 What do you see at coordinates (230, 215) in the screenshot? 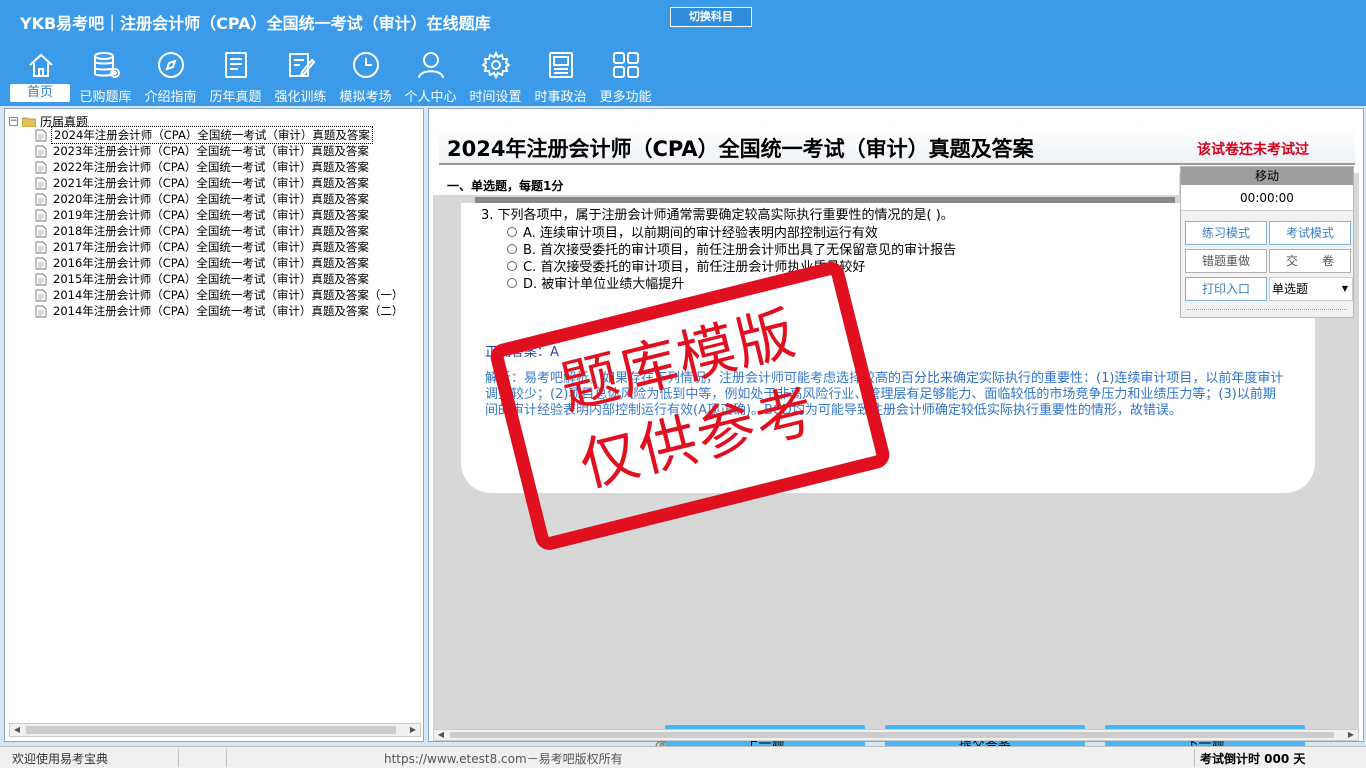
I see `tree-item: 2019年注册会计师（CPA）全国统一考试（审计）真题及答案` at bounding box center [230, 215].